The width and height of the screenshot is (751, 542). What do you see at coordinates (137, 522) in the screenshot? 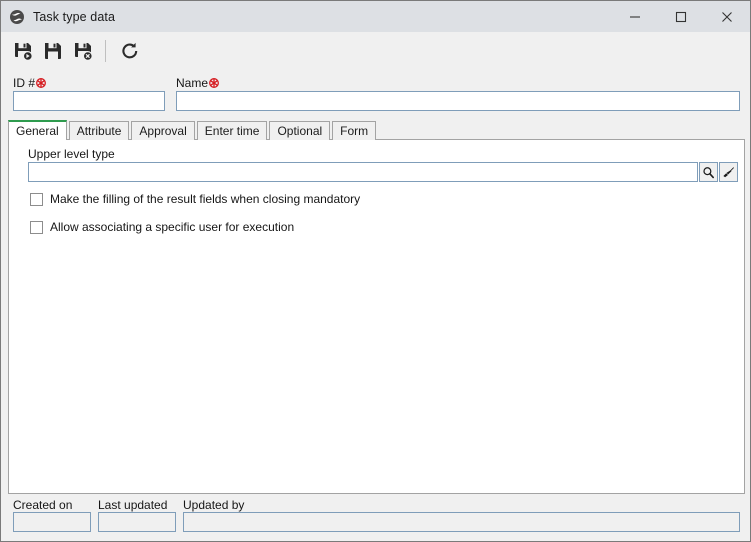
I see `last-updated-input` at bounding box center [137, 522].